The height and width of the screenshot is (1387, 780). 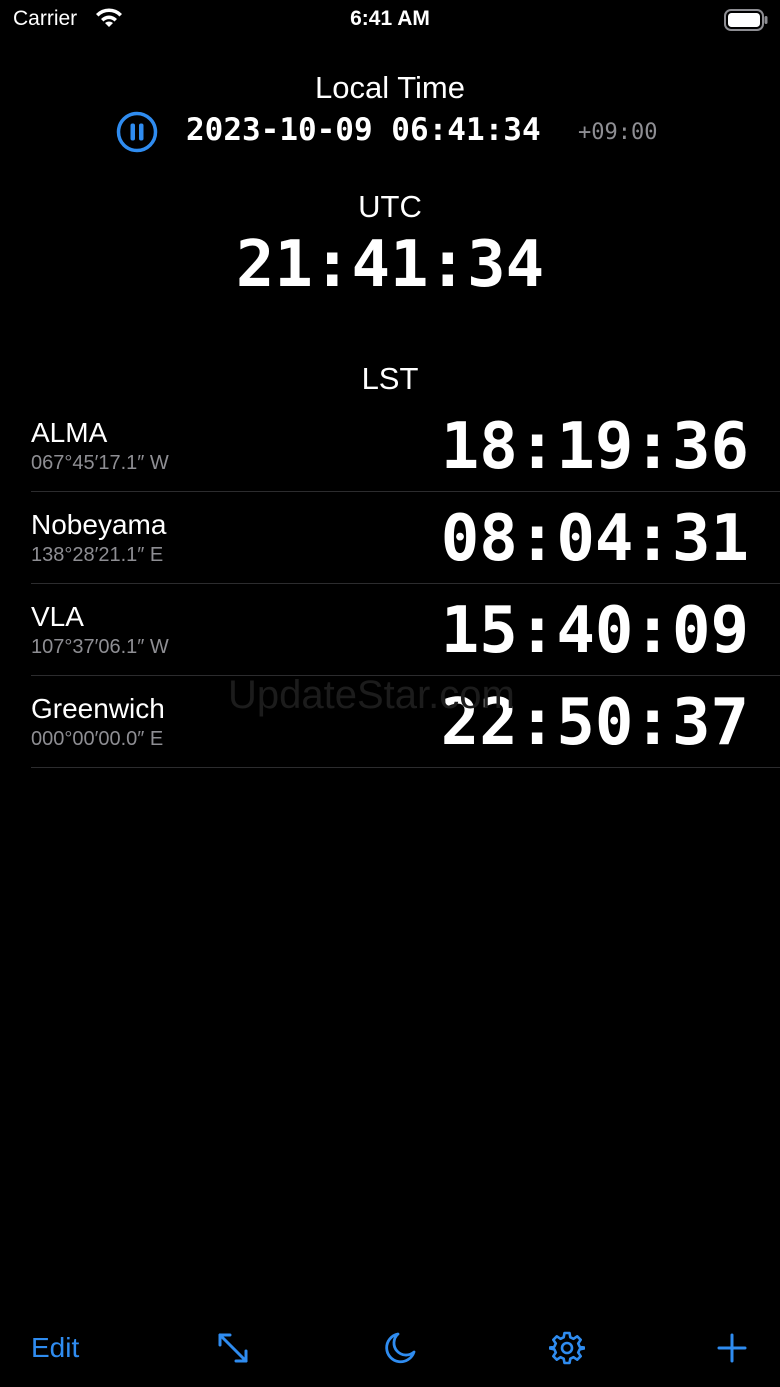 I want to click on status-bar: Carrier 6:41 AM, so click(x=390, y=20).